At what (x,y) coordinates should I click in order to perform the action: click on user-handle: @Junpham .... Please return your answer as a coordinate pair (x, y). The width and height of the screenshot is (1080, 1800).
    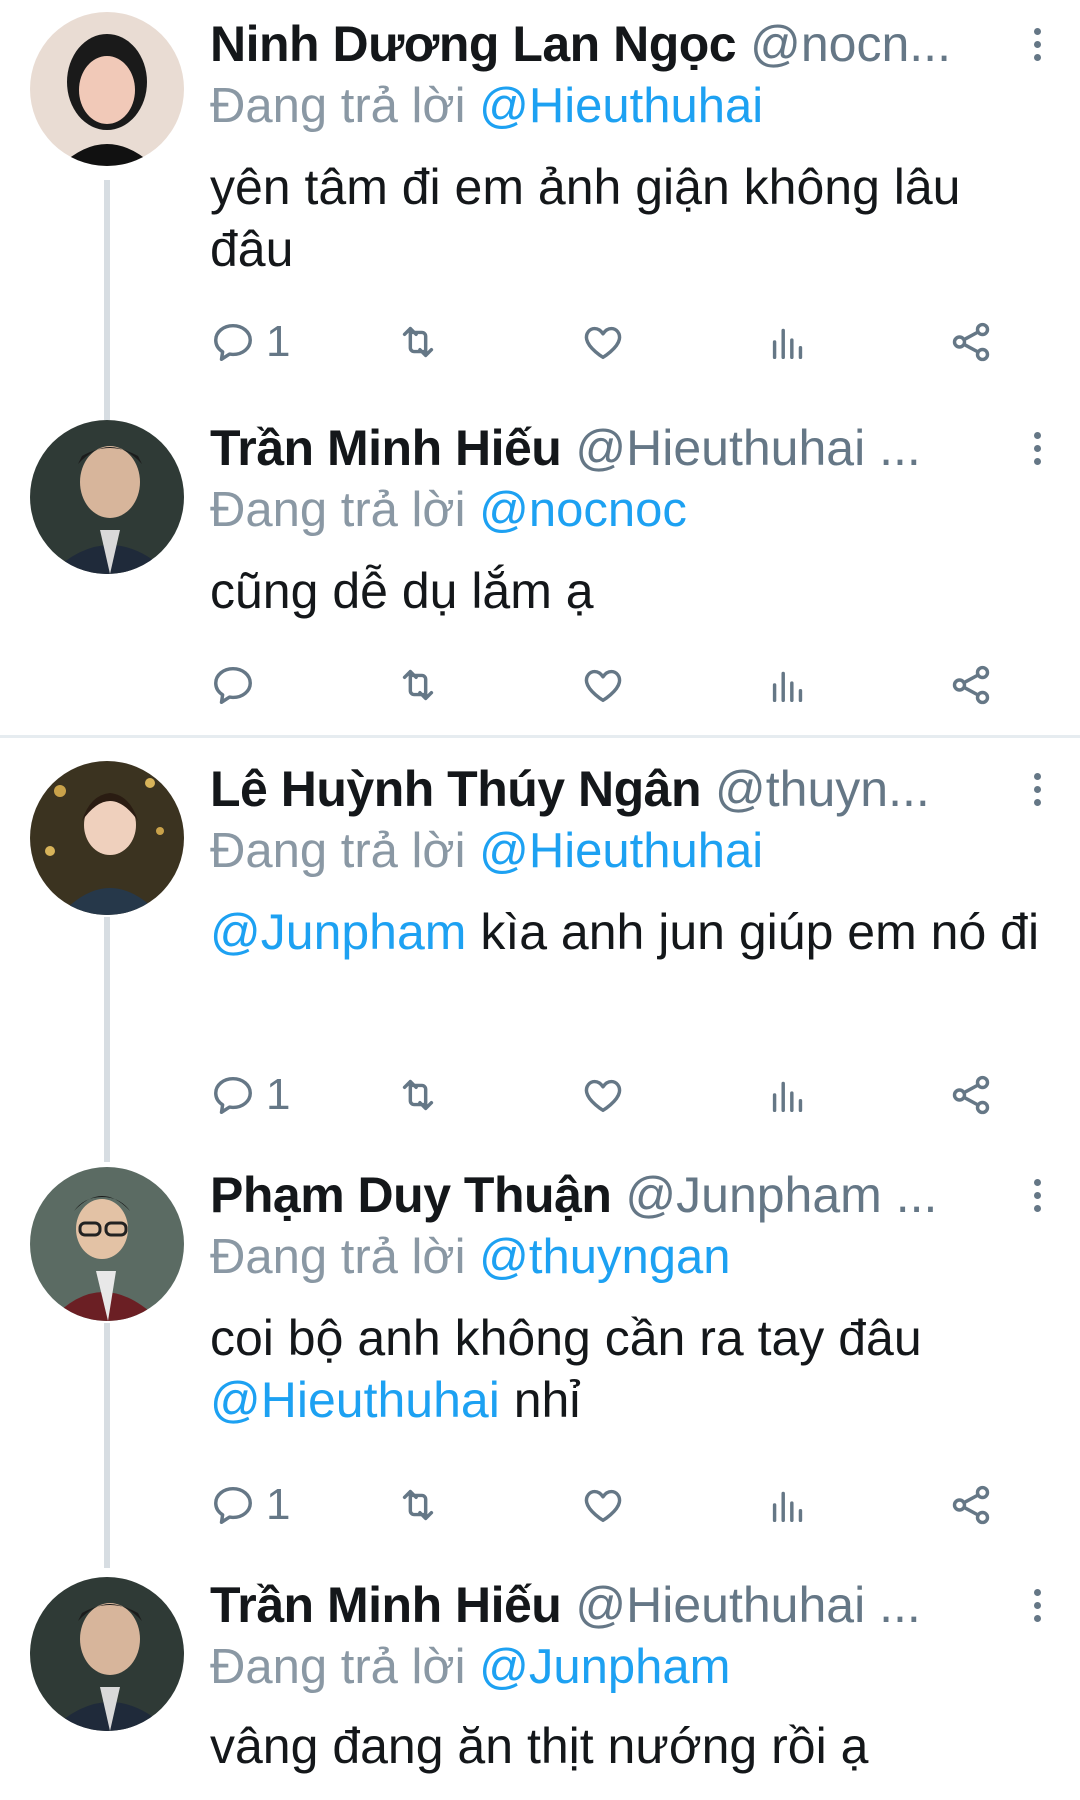
    Looking at the image, I should click on (781, 1195).